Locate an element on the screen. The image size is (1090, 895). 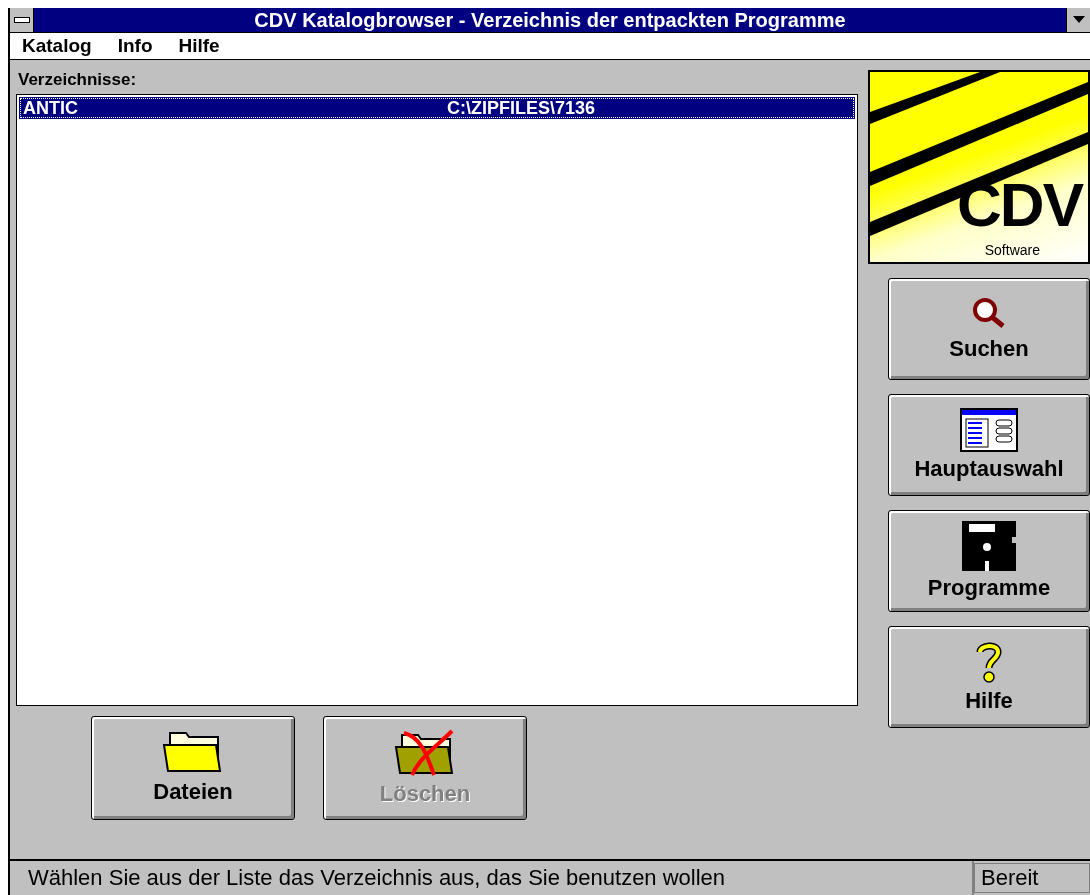
caret-icon is located at coordinates (1078, 20).